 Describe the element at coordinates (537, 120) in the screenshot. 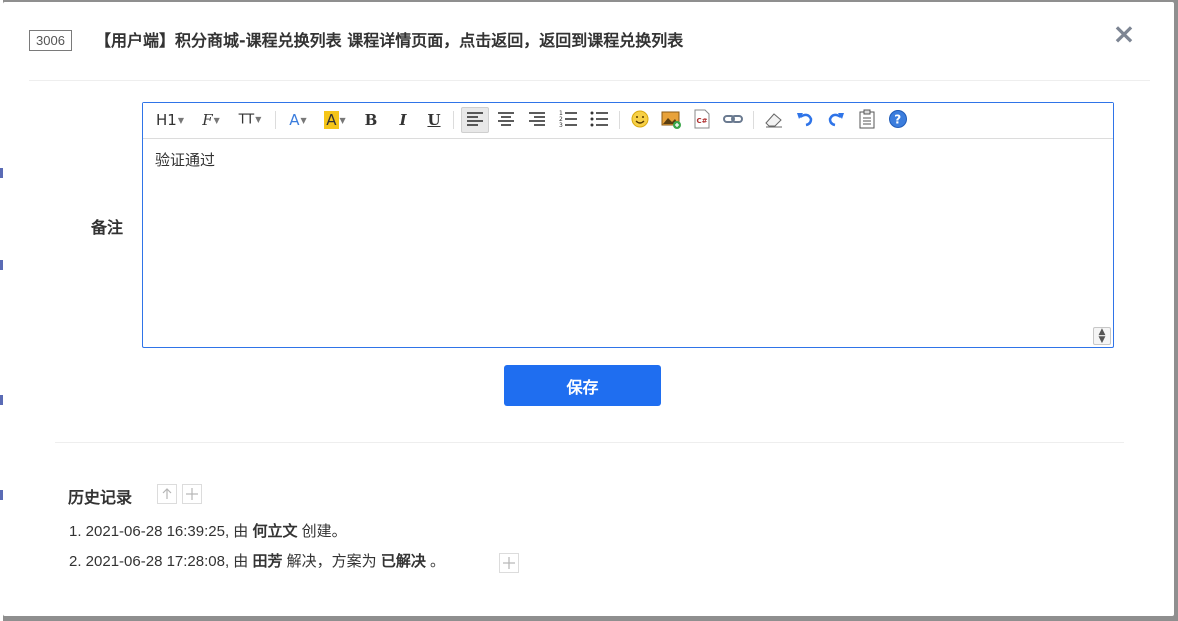

I see `align-right-icon` at that location.